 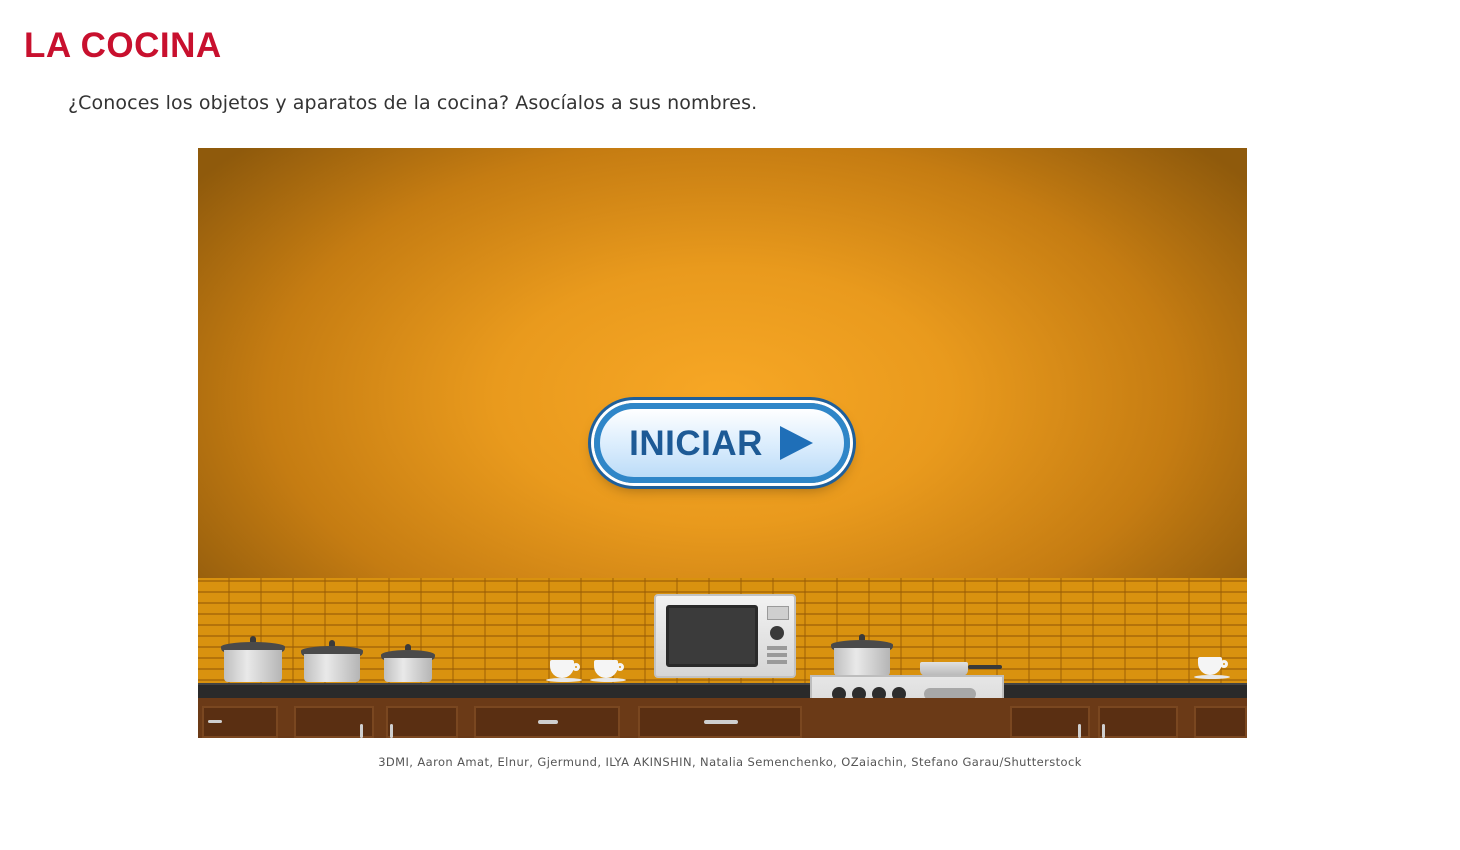 I want to click on start-button-label: INICIAR, so click(x=696, y=443).